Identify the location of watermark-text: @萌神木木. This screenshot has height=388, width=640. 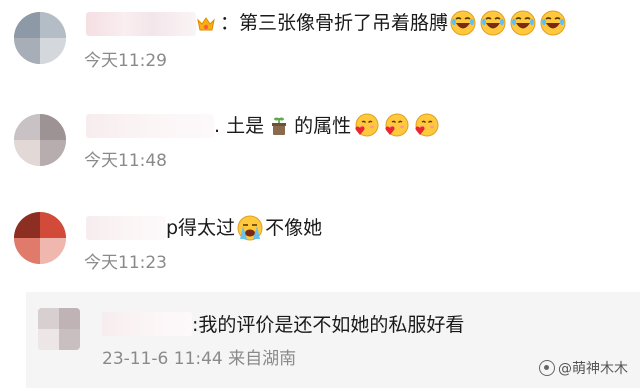
(593, 369).